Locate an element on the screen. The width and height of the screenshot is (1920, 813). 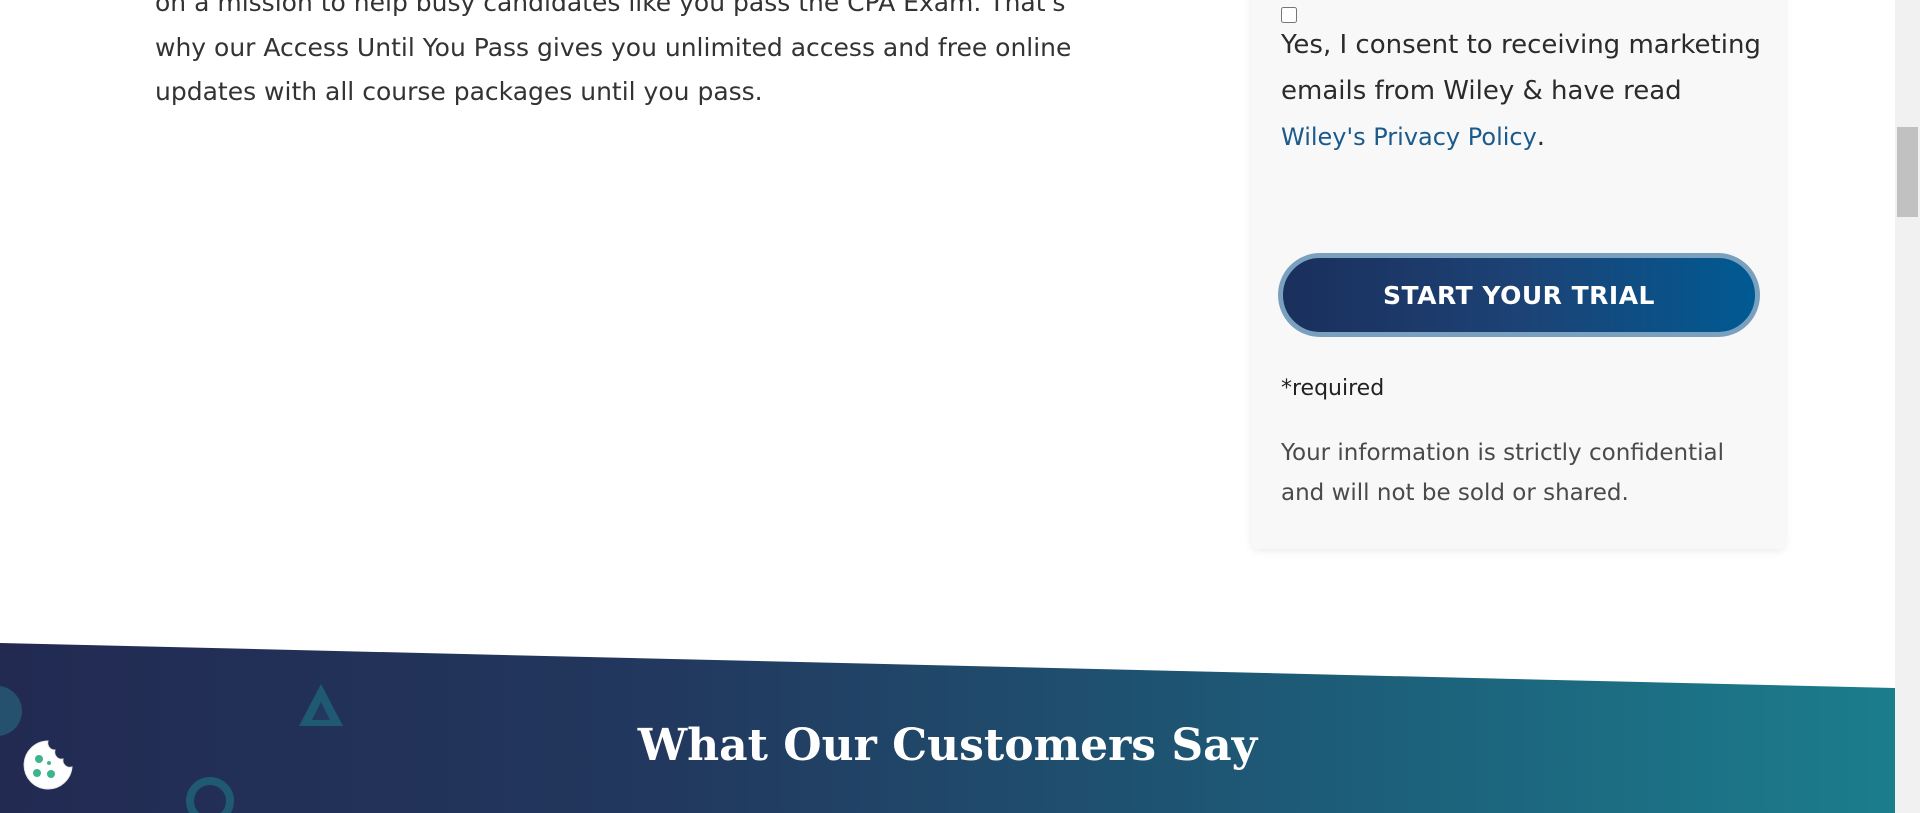
testimonials-title: What Our Customers Say is located at coordinates (947, 745).